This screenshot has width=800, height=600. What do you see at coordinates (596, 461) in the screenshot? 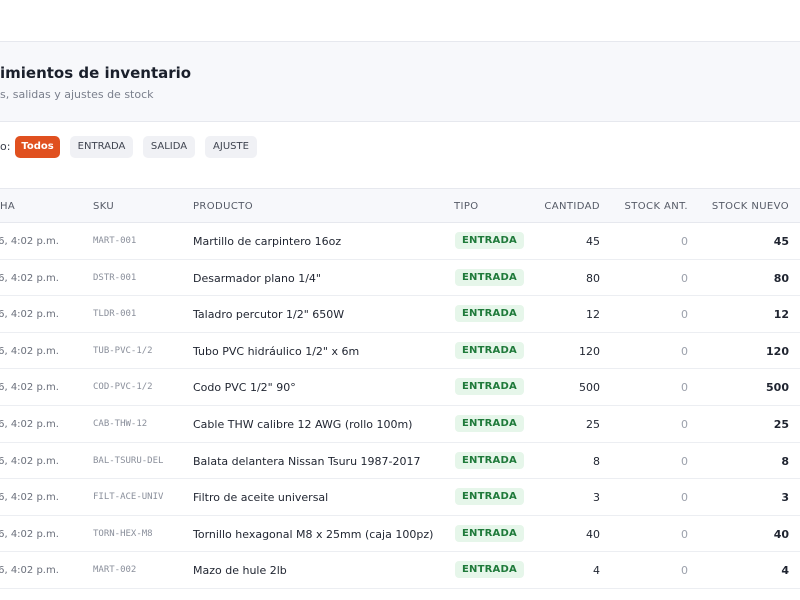
I see `row-quantity: 8` at bounding box center [596, 461].